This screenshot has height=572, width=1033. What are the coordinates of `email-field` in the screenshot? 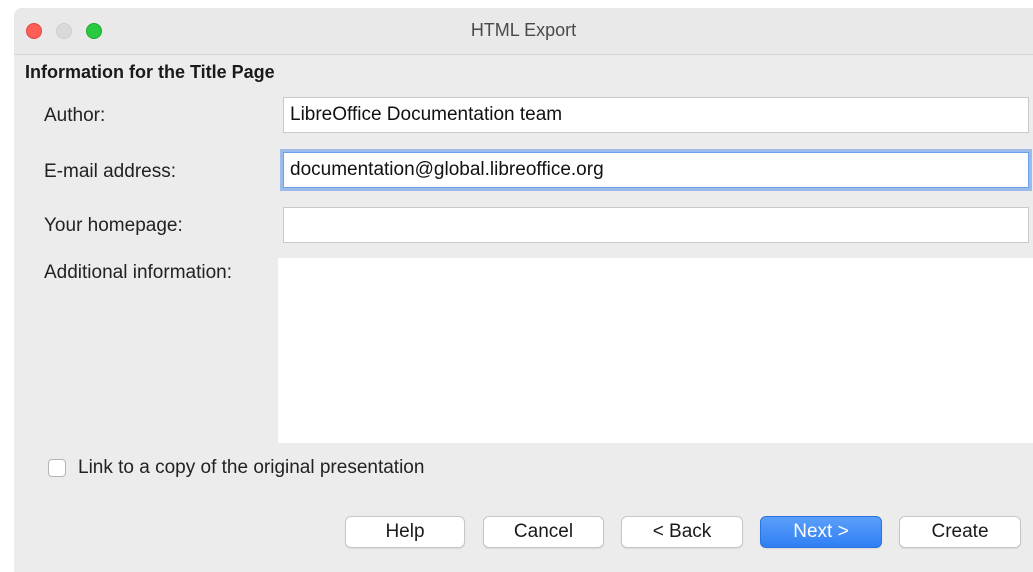 It's located at (656, 170).